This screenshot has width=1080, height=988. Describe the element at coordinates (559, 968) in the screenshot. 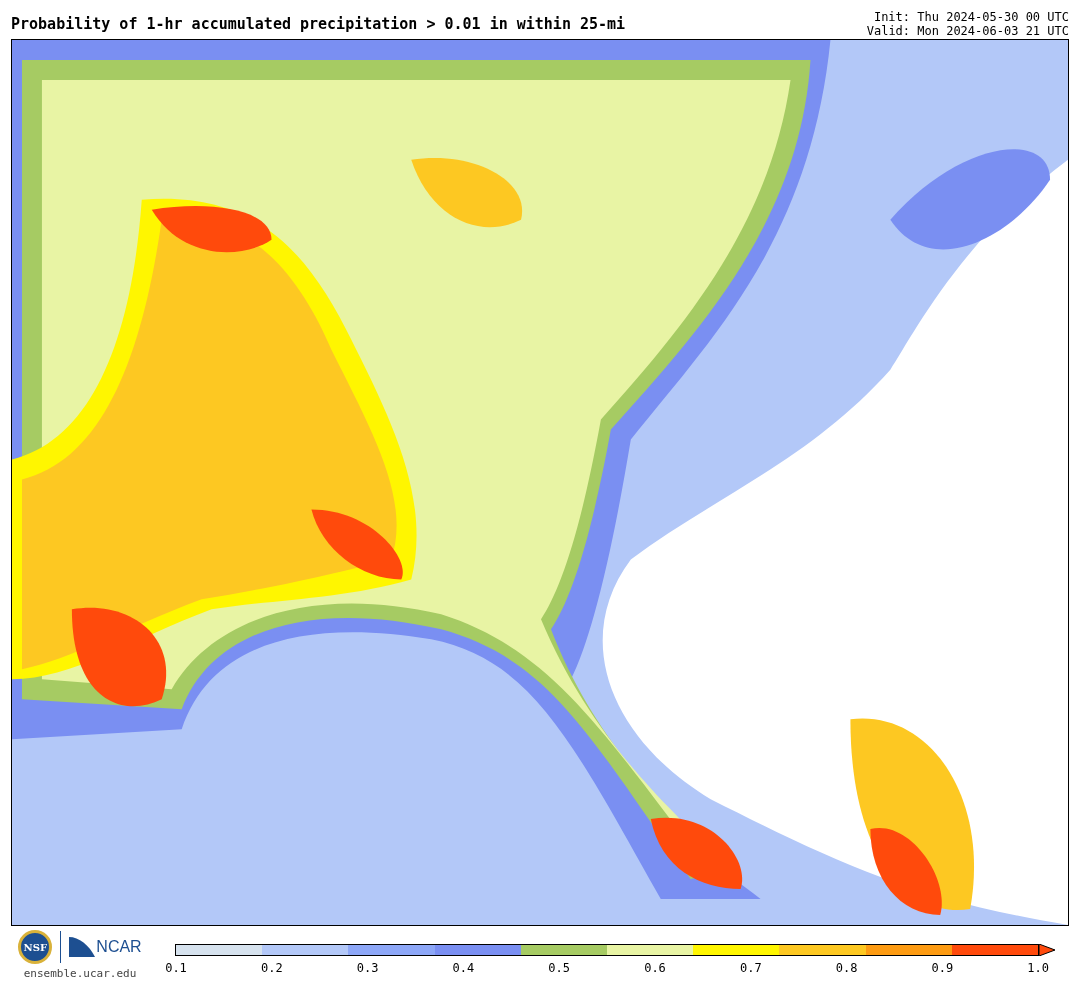

I see `scale-tick-label: 0.5` at that location.